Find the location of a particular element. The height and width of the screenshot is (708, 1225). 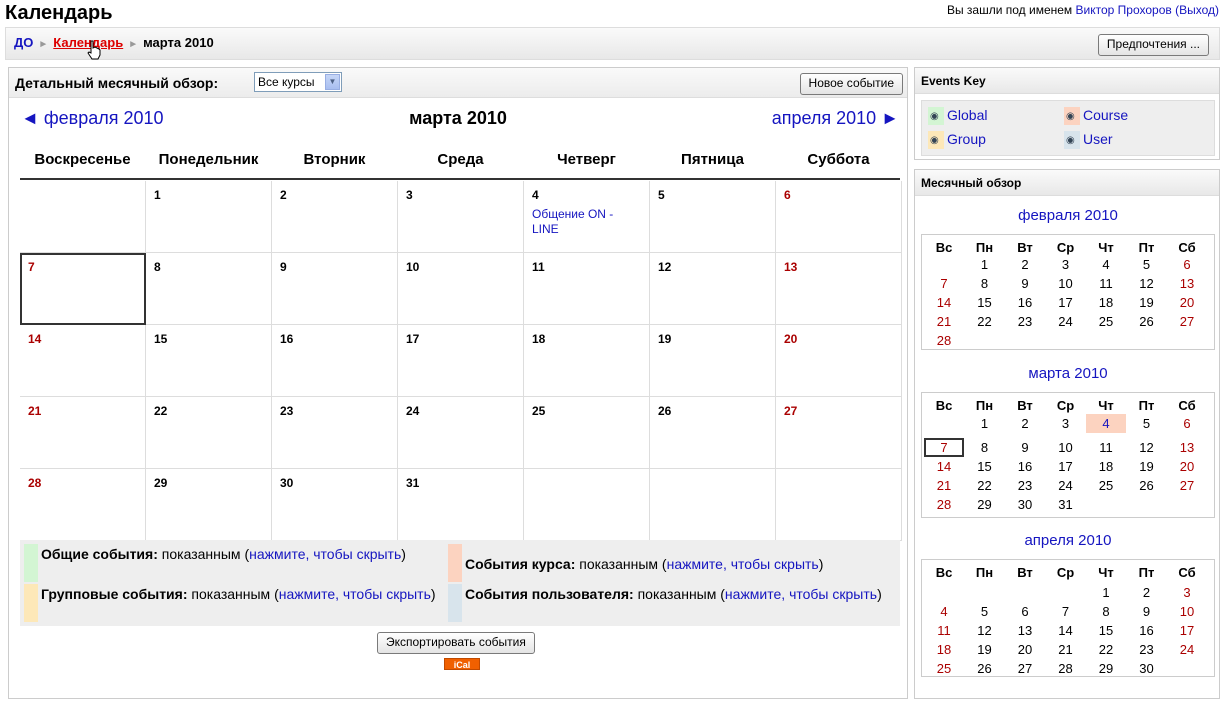

day-number: 6 is located at coordinates (787, 195).